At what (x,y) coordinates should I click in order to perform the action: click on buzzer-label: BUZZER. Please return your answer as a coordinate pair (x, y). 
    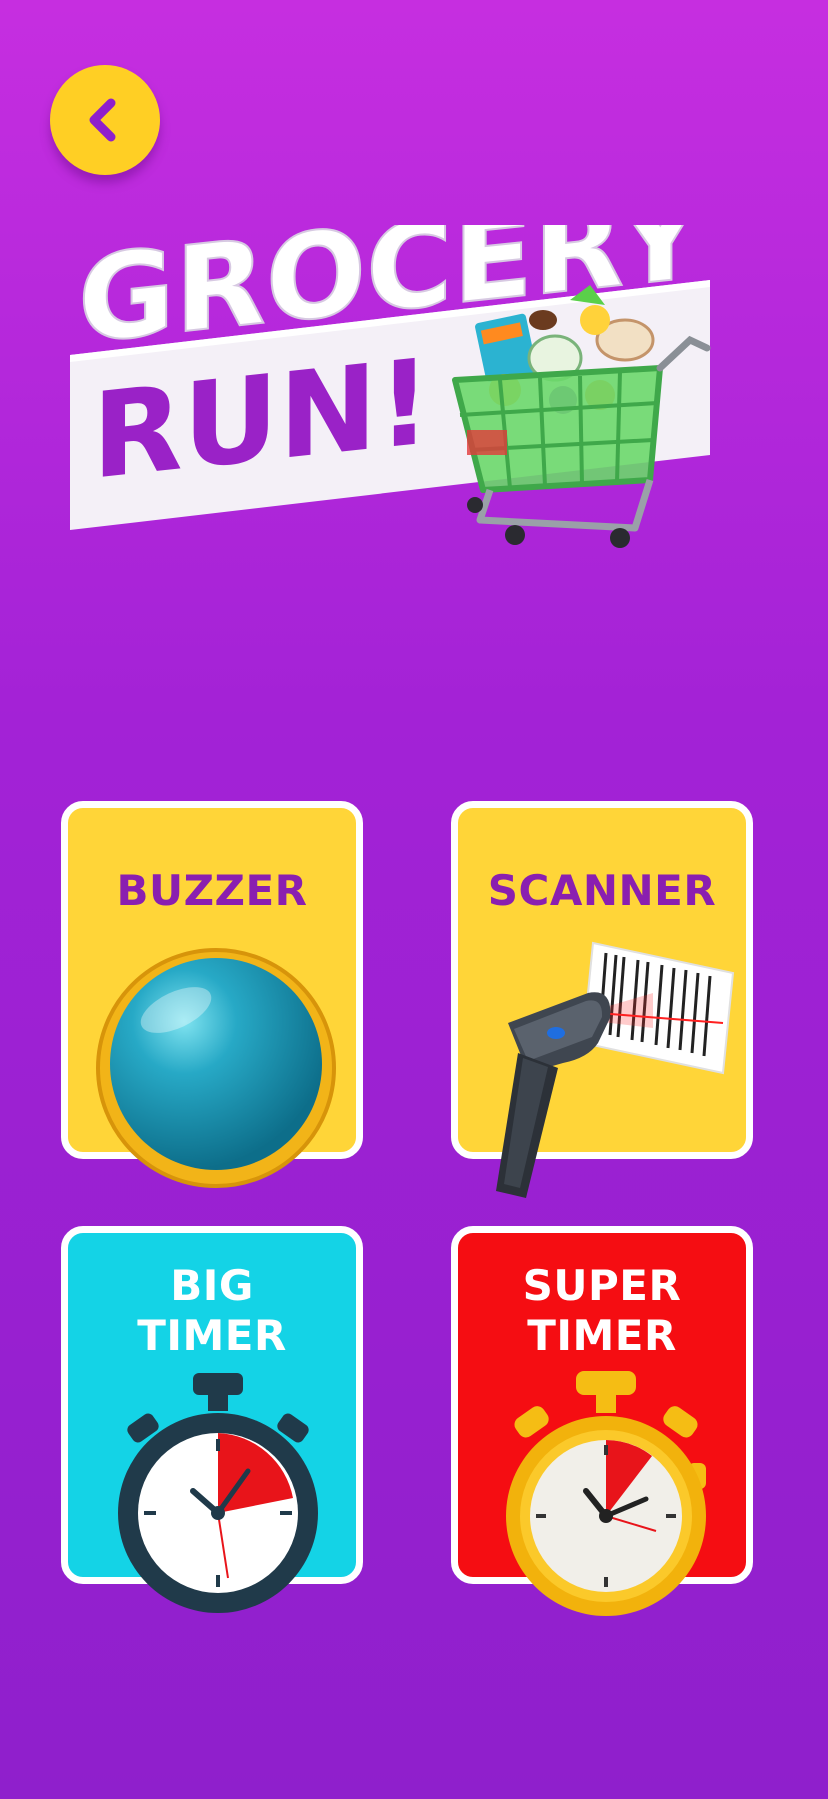
    Looking at the image, I should click on (212, 890).